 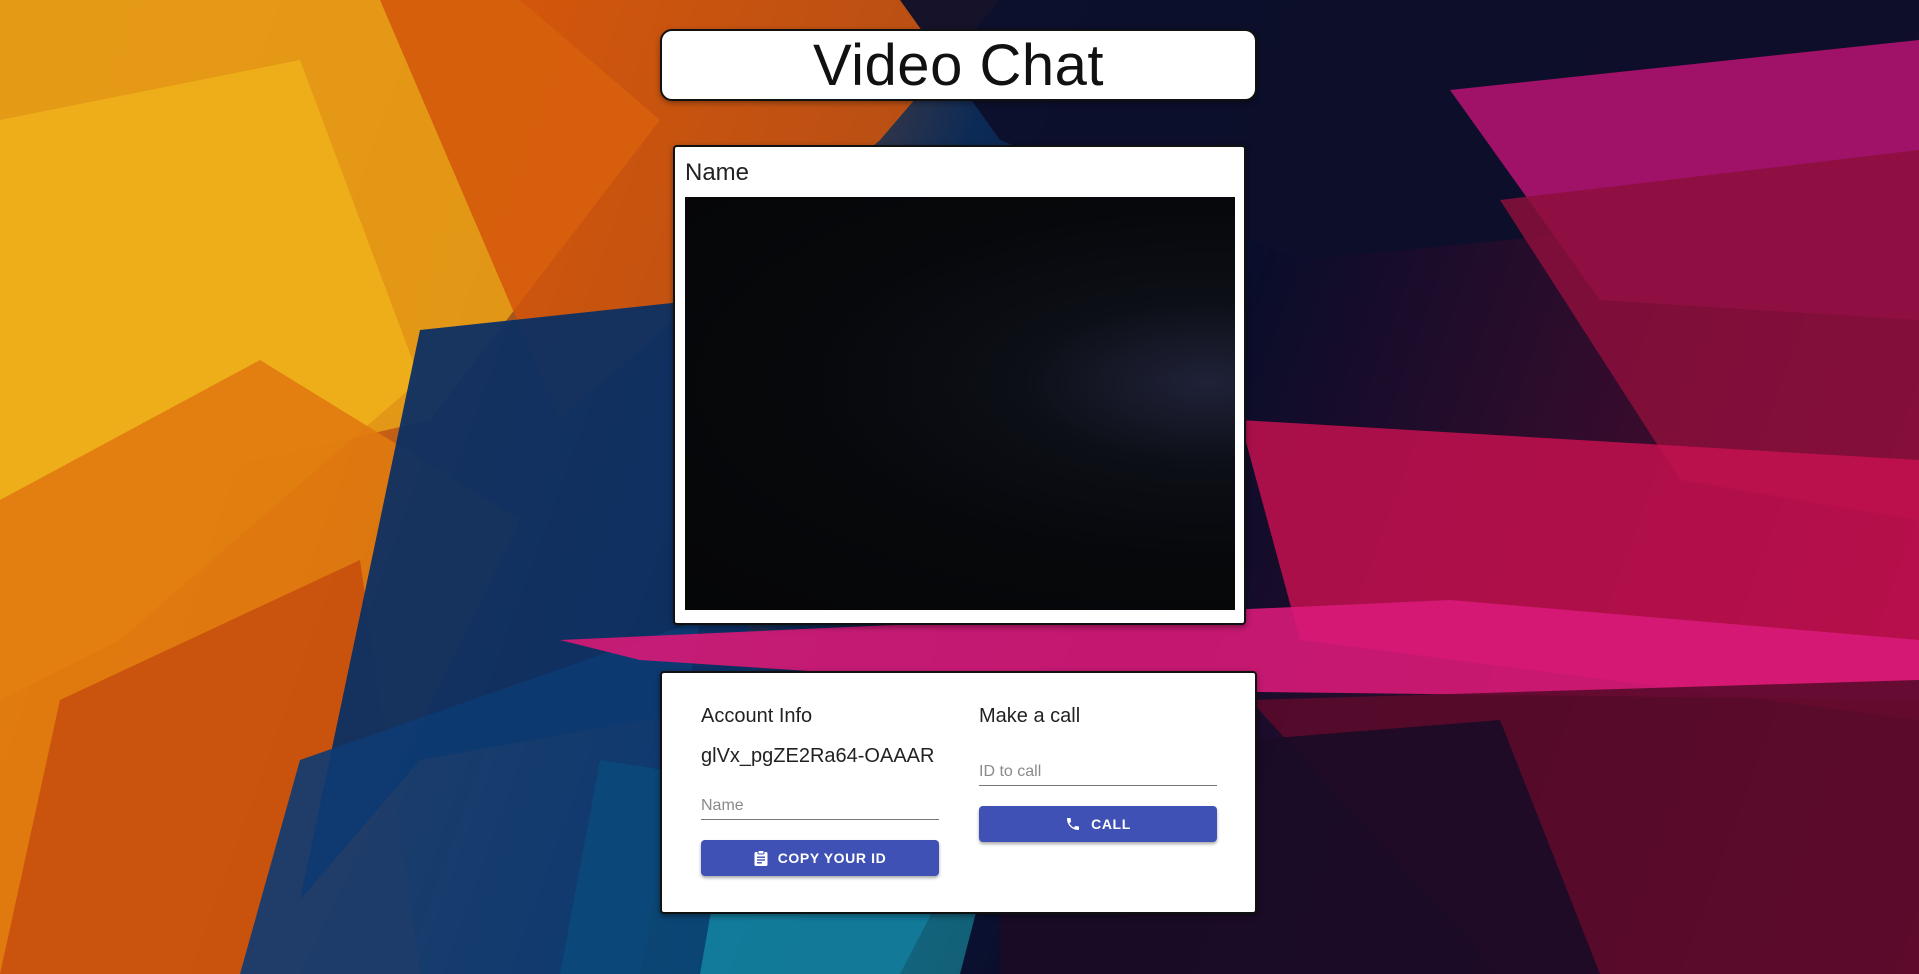 I want to click on account-info-heading: Account Info, so click(x=757, y=716).